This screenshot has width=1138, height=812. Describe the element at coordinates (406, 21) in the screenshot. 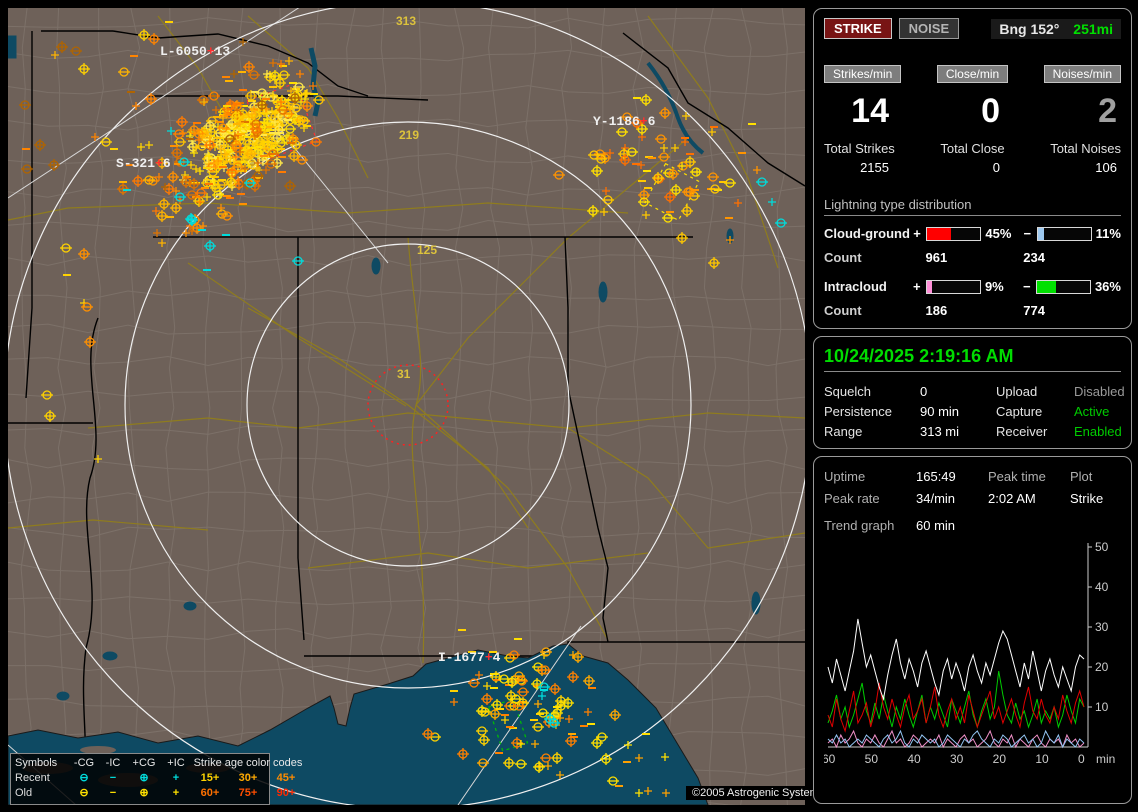

I see `svg-text: 313` at that location.